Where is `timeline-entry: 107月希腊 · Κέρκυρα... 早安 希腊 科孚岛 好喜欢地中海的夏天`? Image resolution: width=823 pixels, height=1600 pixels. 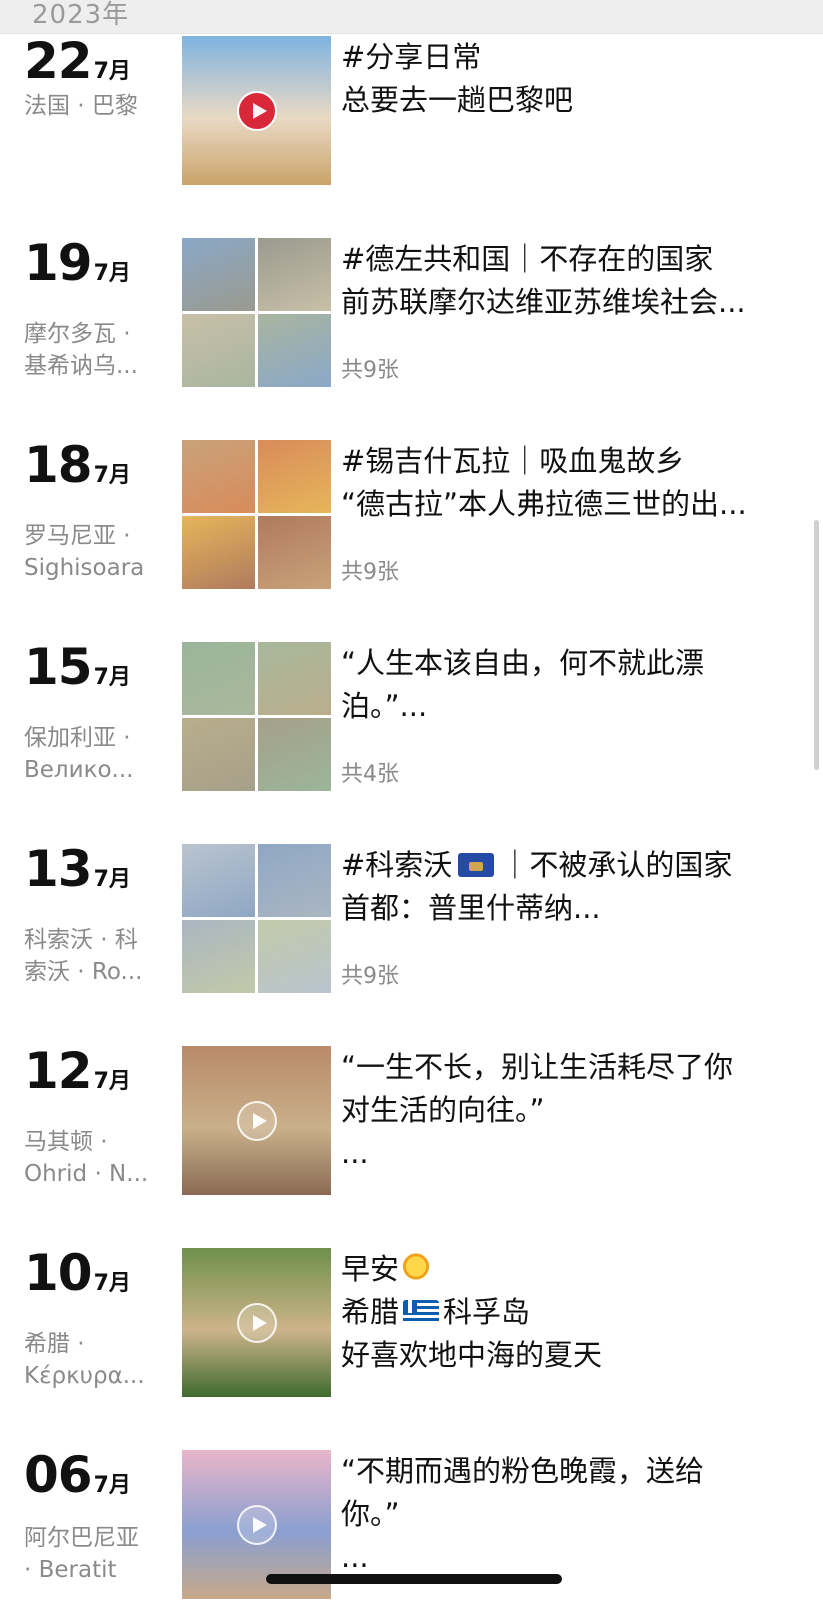 timeline-entry: 107月希腊 · Κέρκυρα... 早安 希腊 科孚岛 好喜欢地中海的夏天 is located at coordinates (411, 1321).